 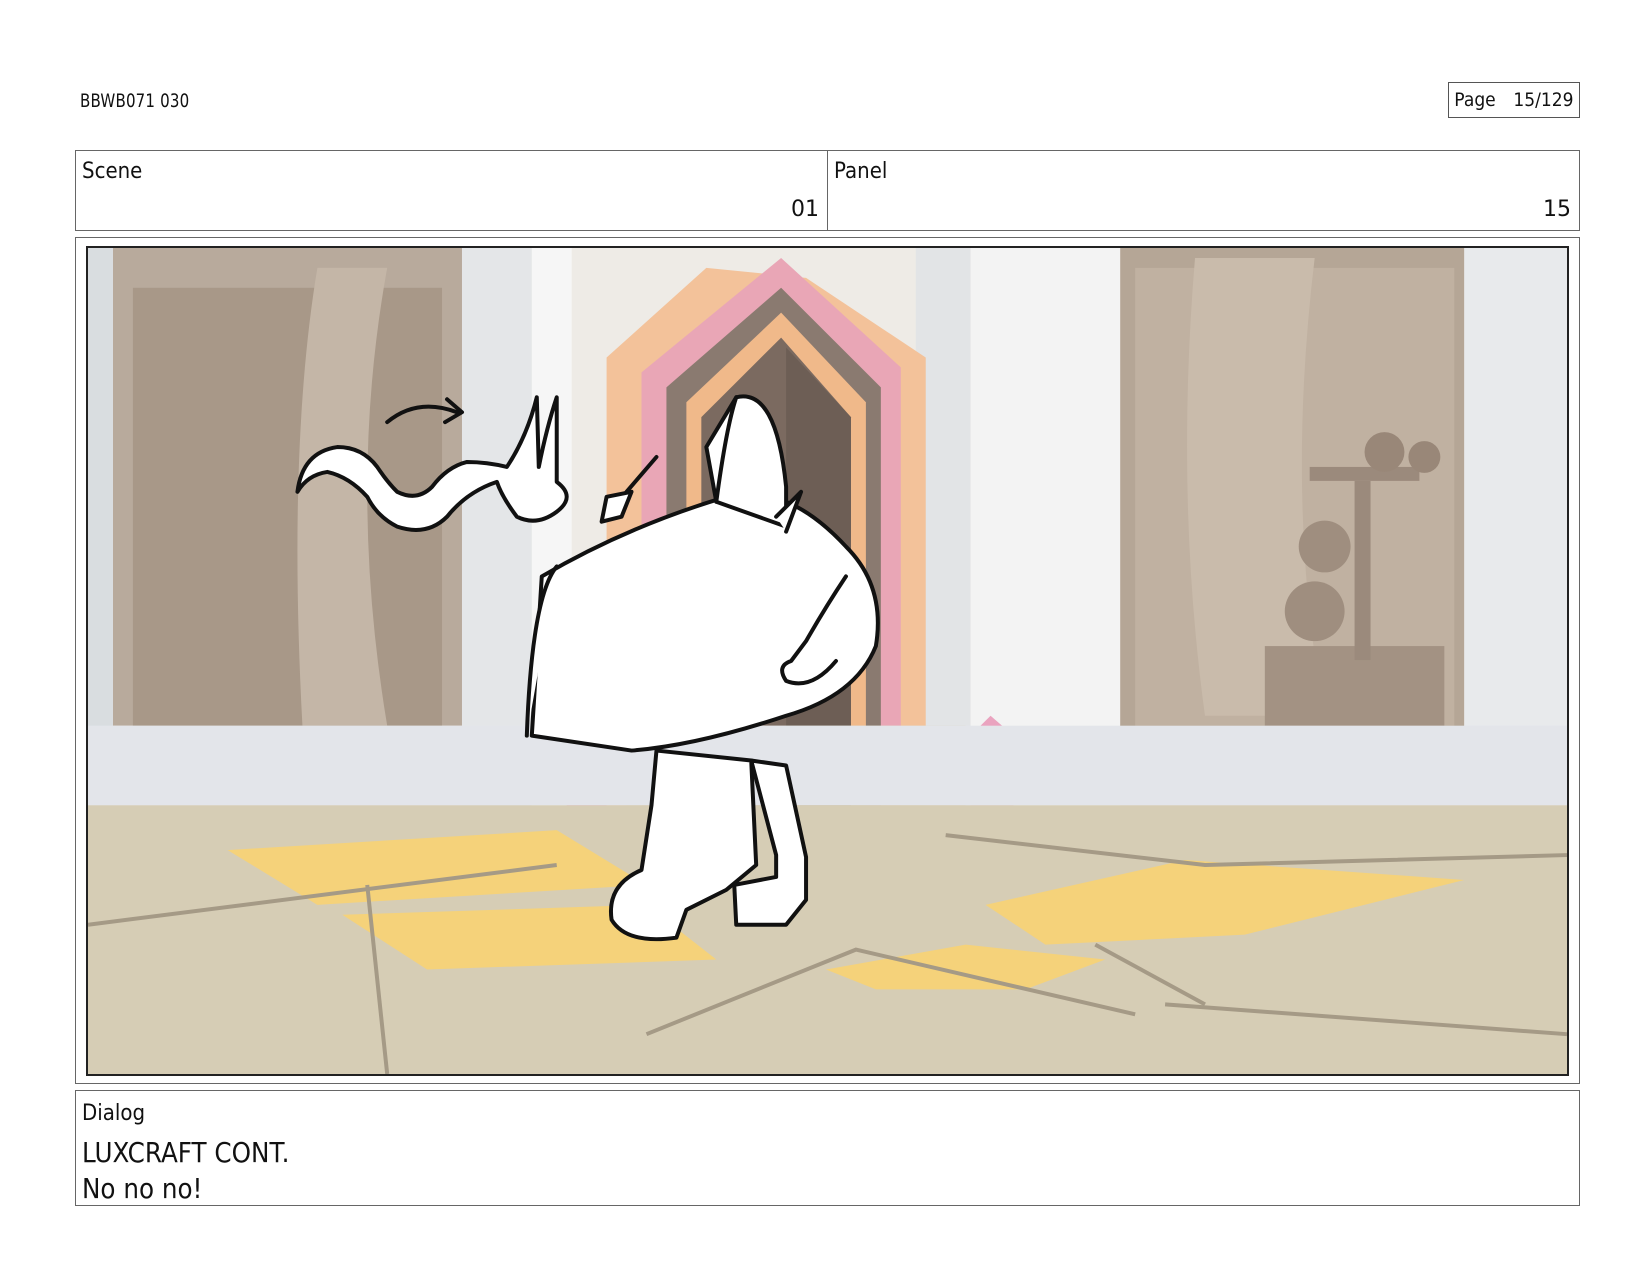 What do you see at coordinates (135, 101) in the screenshot?
I see `document-id: BBWB071 030` at bounding box center [135, 101].